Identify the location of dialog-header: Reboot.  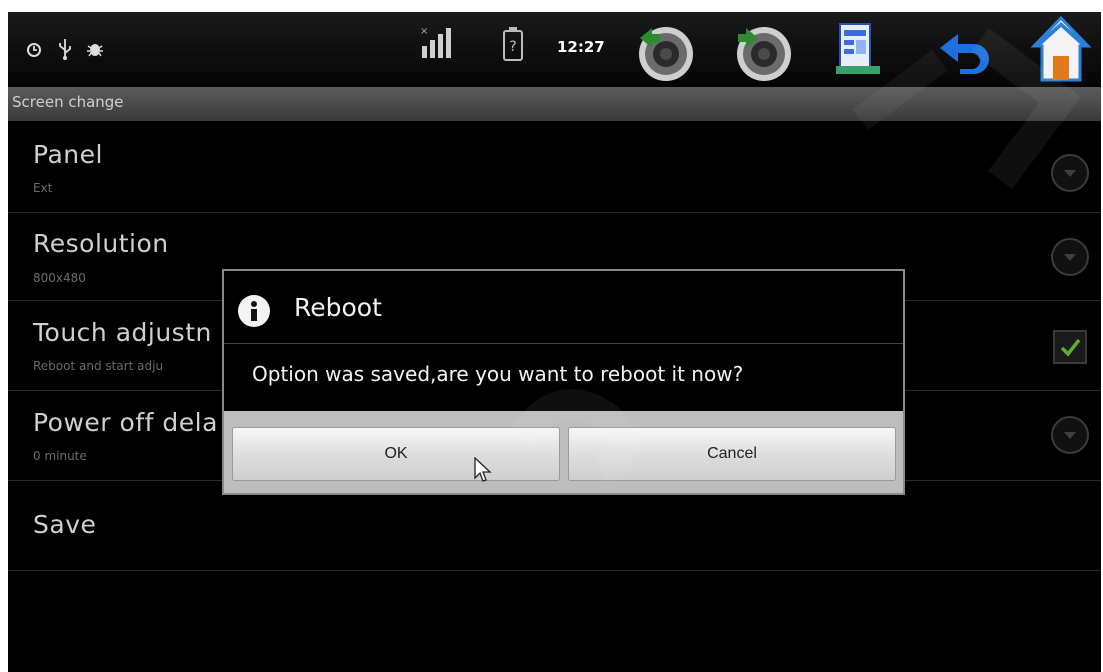
(563, 307).